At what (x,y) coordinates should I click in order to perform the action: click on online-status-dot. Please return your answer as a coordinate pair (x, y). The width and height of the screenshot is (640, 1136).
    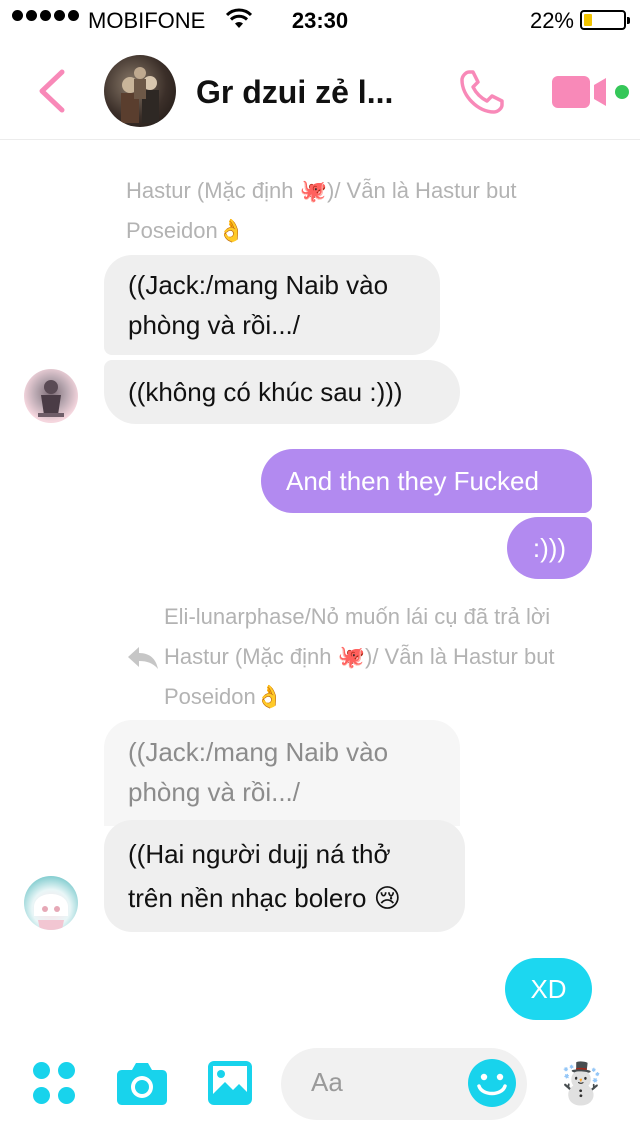
    Looking at the image, I should click on (622, 92).